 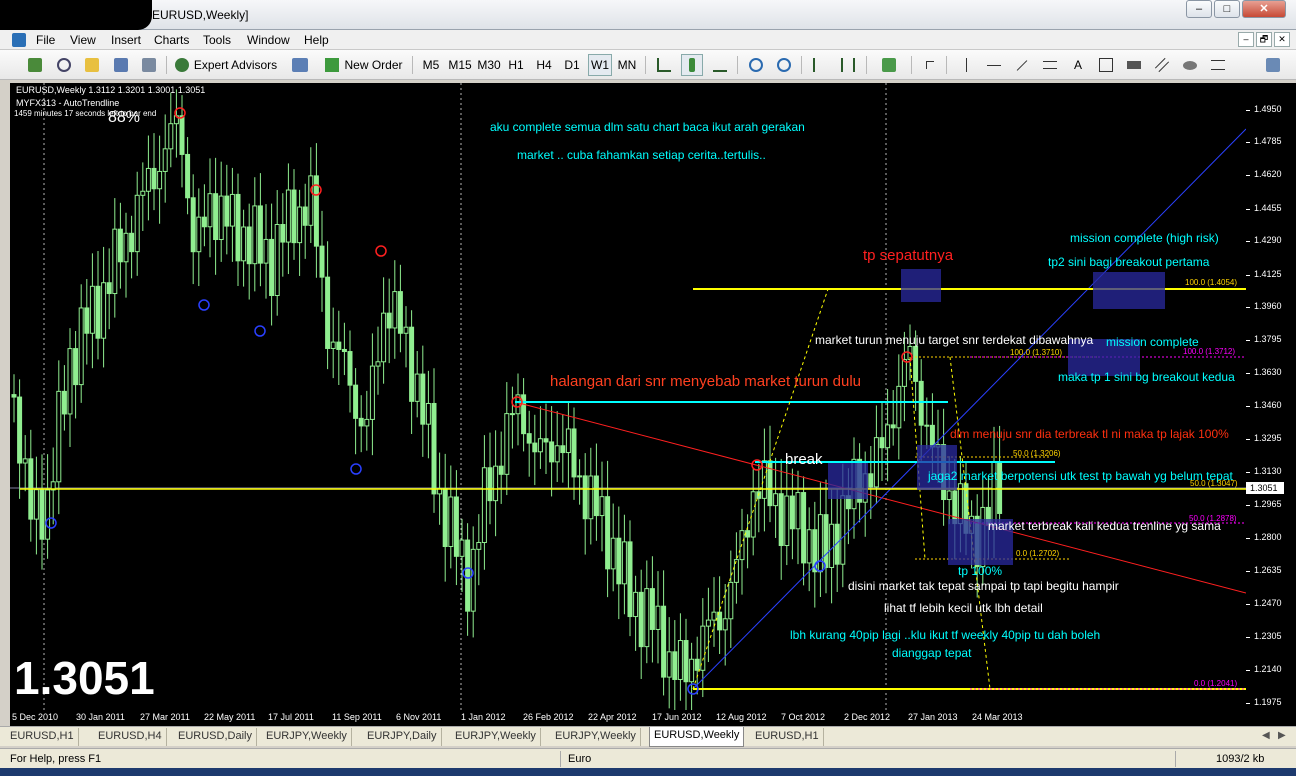 What do you see at coordinates (1078, 65) in the screenshot?
I see `text-tool-icon: A` at bounding box center [1078, 65].